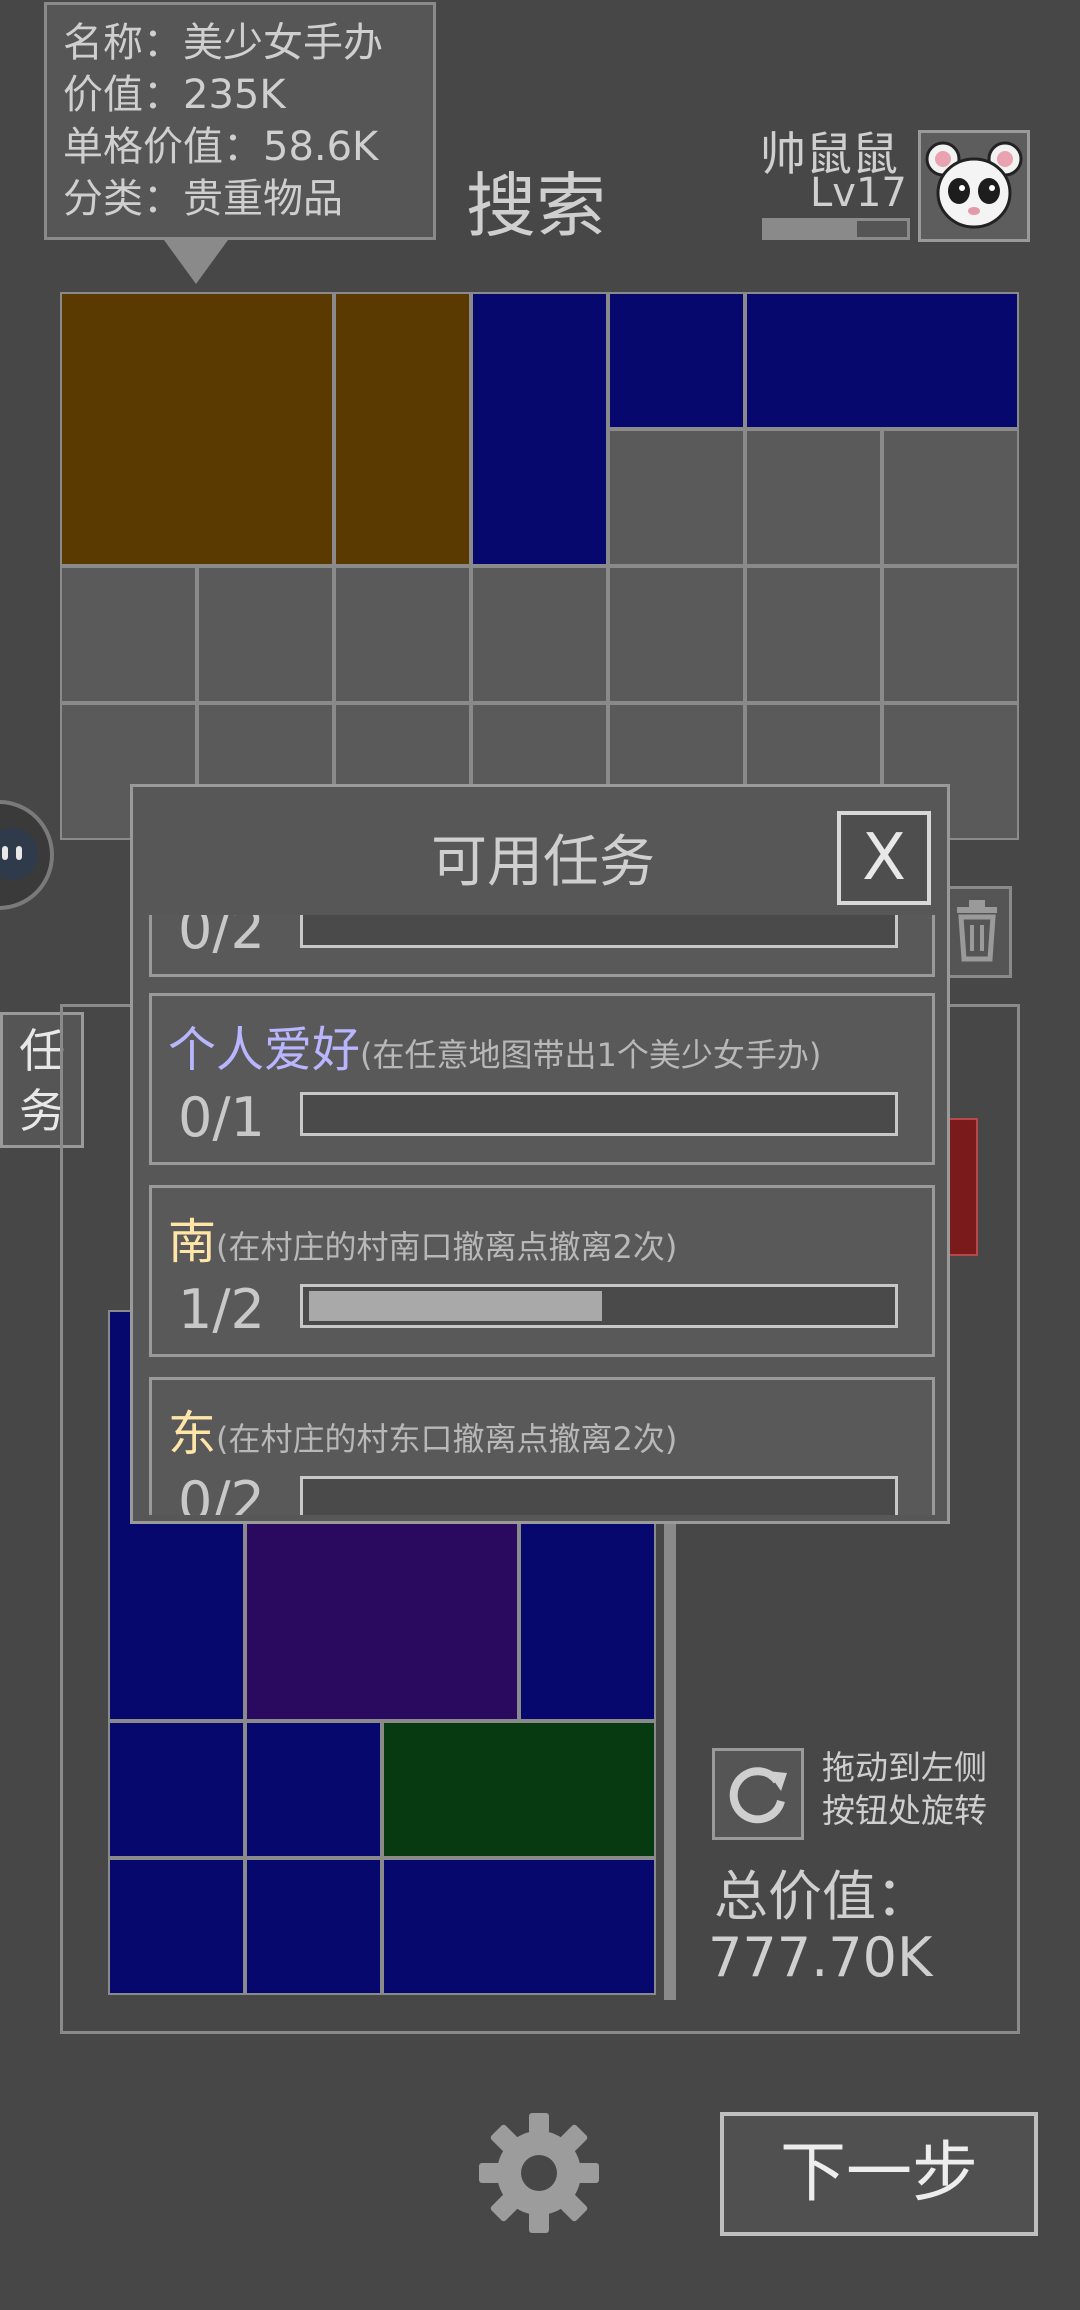  Describe the element at coordinates (447, 1247) in the screenshot. I see `quest-desc: (在村庄的村南口撤离点撤离2次)` at that location.